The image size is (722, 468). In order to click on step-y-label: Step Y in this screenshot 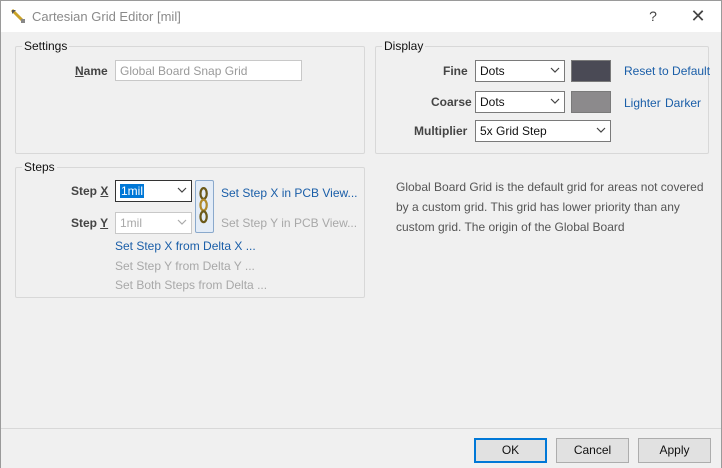, I will do `click(90, 223)`.